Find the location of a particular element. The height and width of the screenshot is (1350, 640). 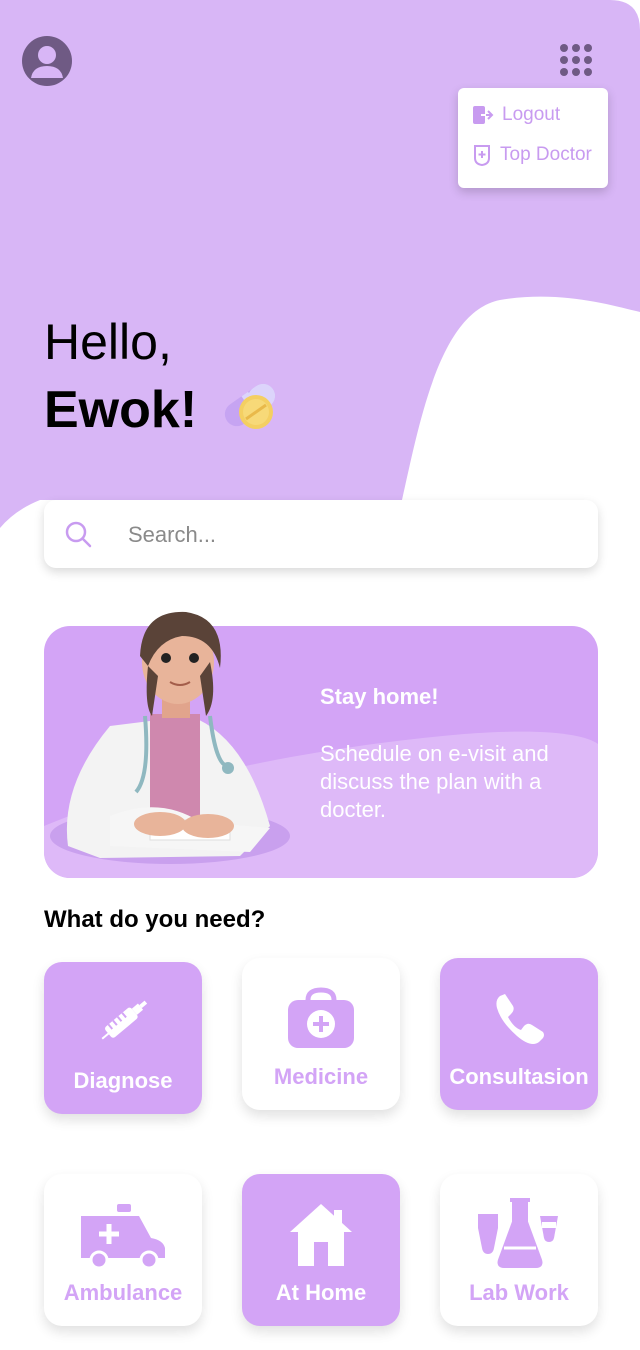

service-ambulance: Ambulance is located at coordinates (123, 1250).